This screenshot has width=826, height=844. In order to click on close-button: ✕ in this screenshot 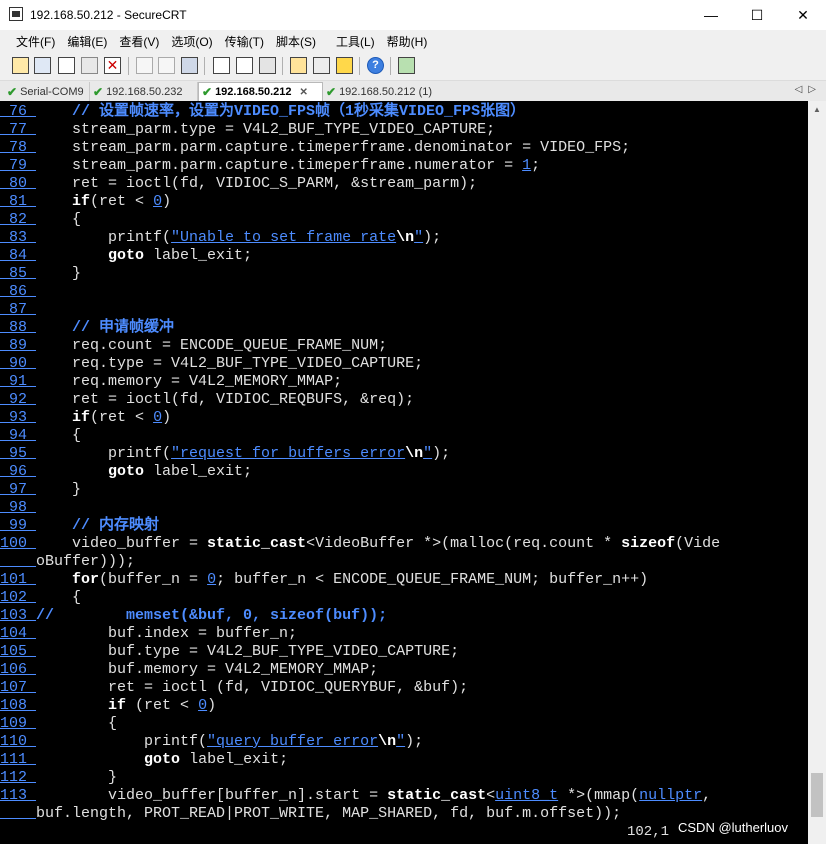, I will do `click(803, 15)`.